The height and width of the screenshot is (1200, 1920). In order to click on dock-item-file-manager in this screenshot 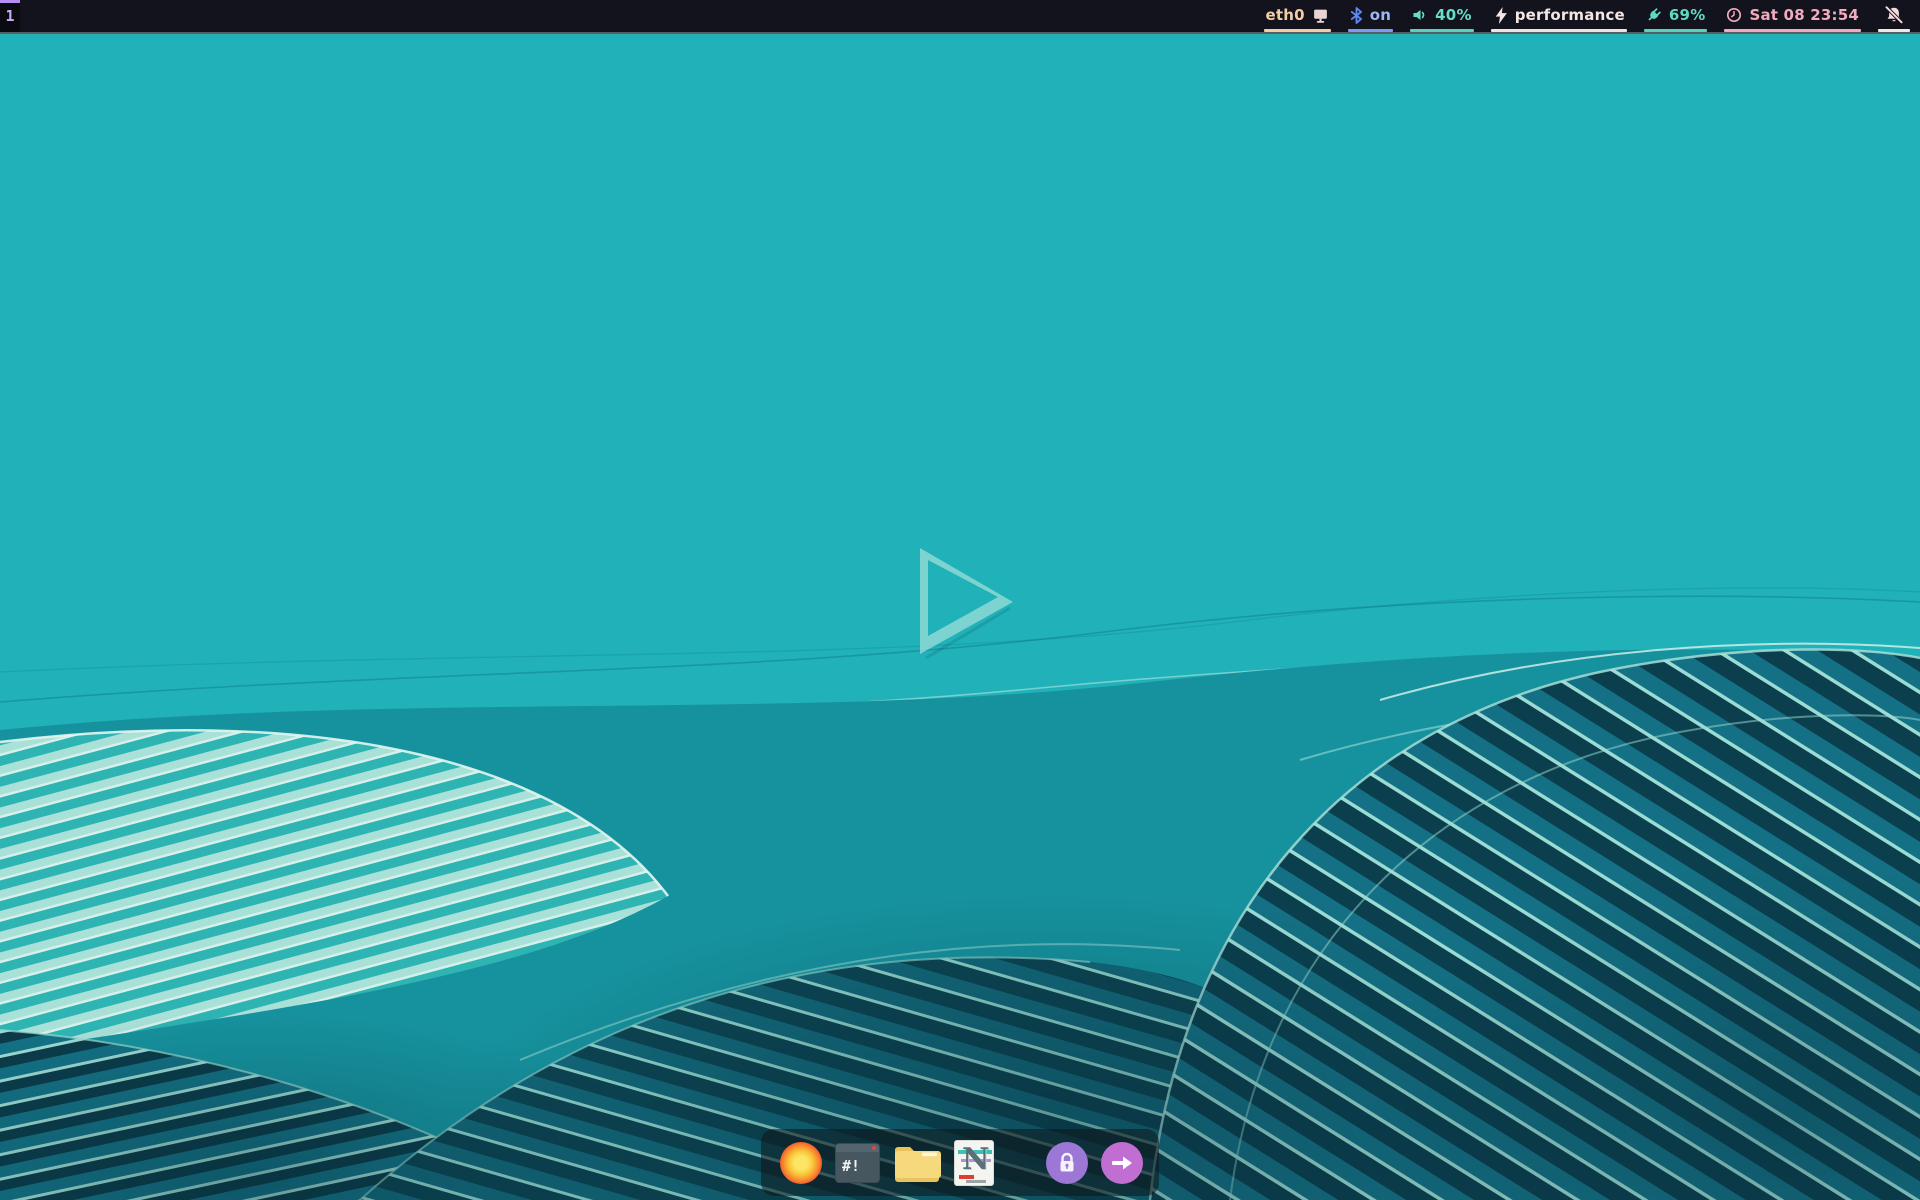, I will do `click(917, 1163)`.